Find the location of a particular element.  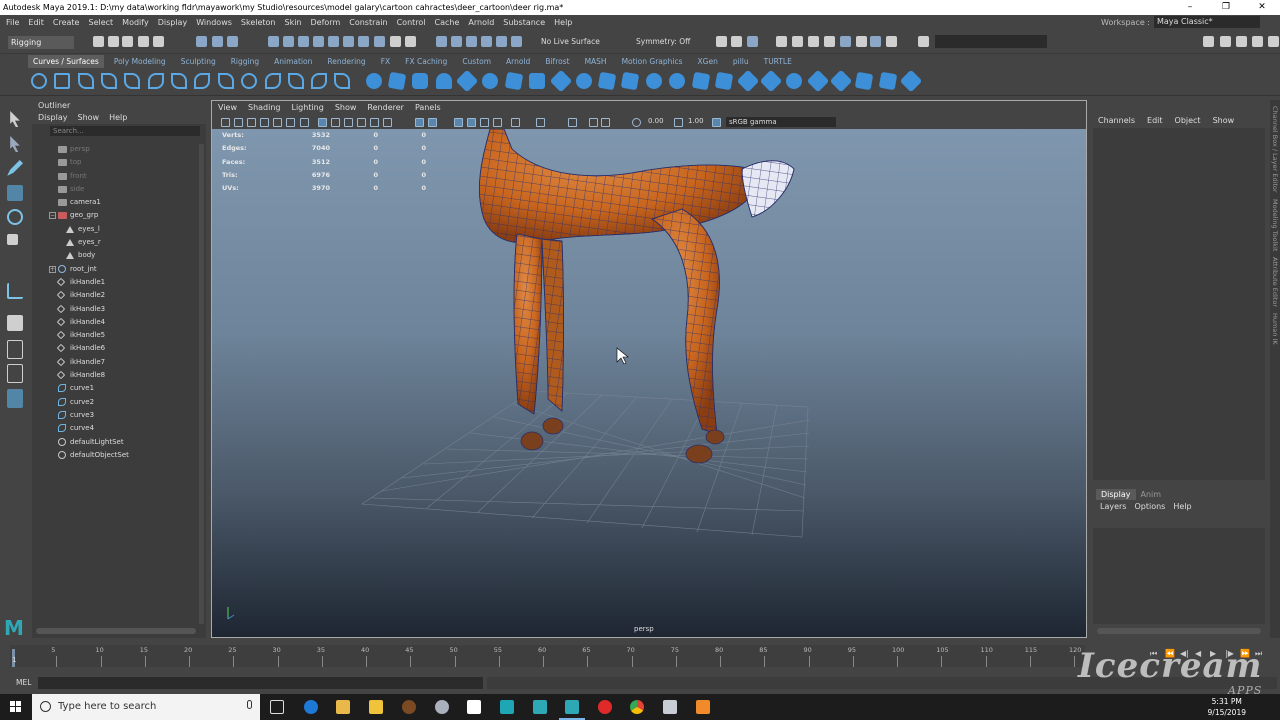

viewport-menu-shading: Shading is located at coordinates (264, 108).